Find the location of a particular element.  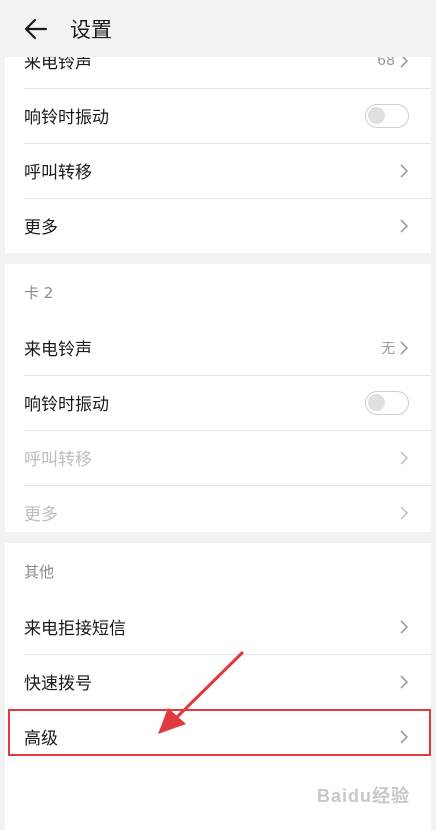

other-section-title: 其他 is located at coordinates (39, 571).